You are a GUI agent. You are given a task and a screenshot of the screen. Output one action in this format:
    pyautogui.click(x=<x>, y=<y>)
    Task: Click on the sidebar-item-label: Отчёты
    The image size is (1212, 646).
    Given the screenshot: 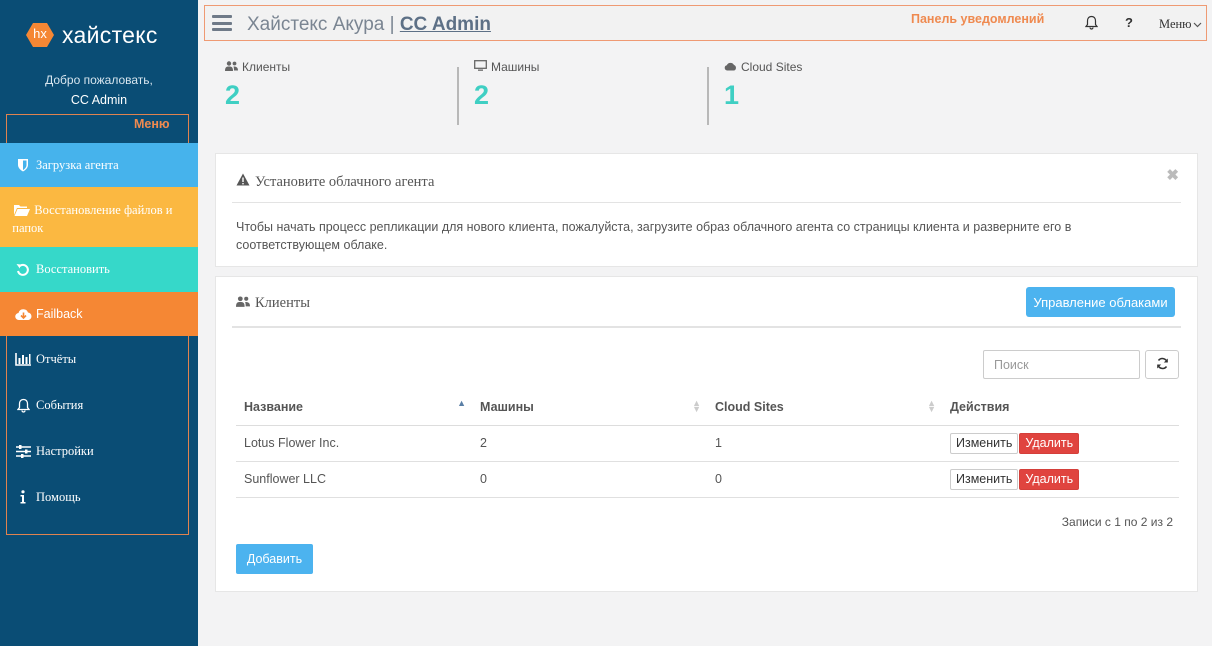 What is the action you would take?
    pyautogui.click(x=56, y=358)
    